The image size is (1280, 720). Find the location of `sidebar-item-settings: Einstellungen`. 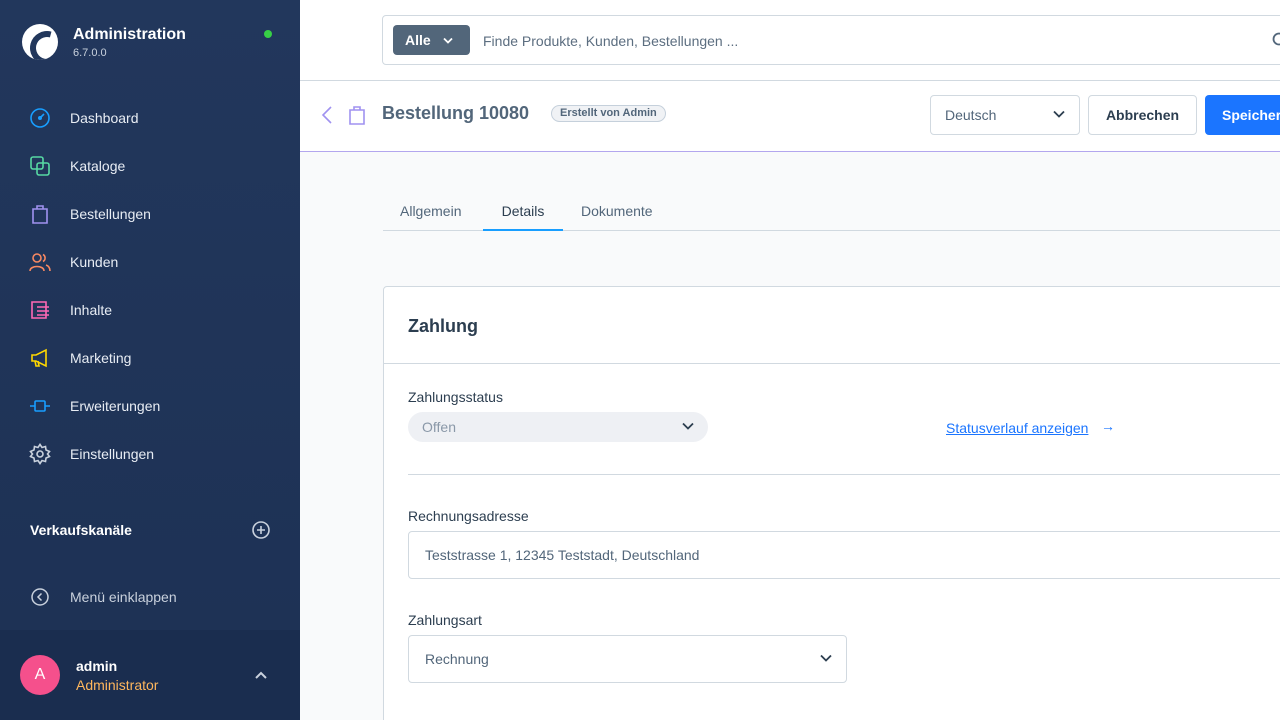

sidebar-item-settings: Einstellungen is located at coordinates (150, 454).